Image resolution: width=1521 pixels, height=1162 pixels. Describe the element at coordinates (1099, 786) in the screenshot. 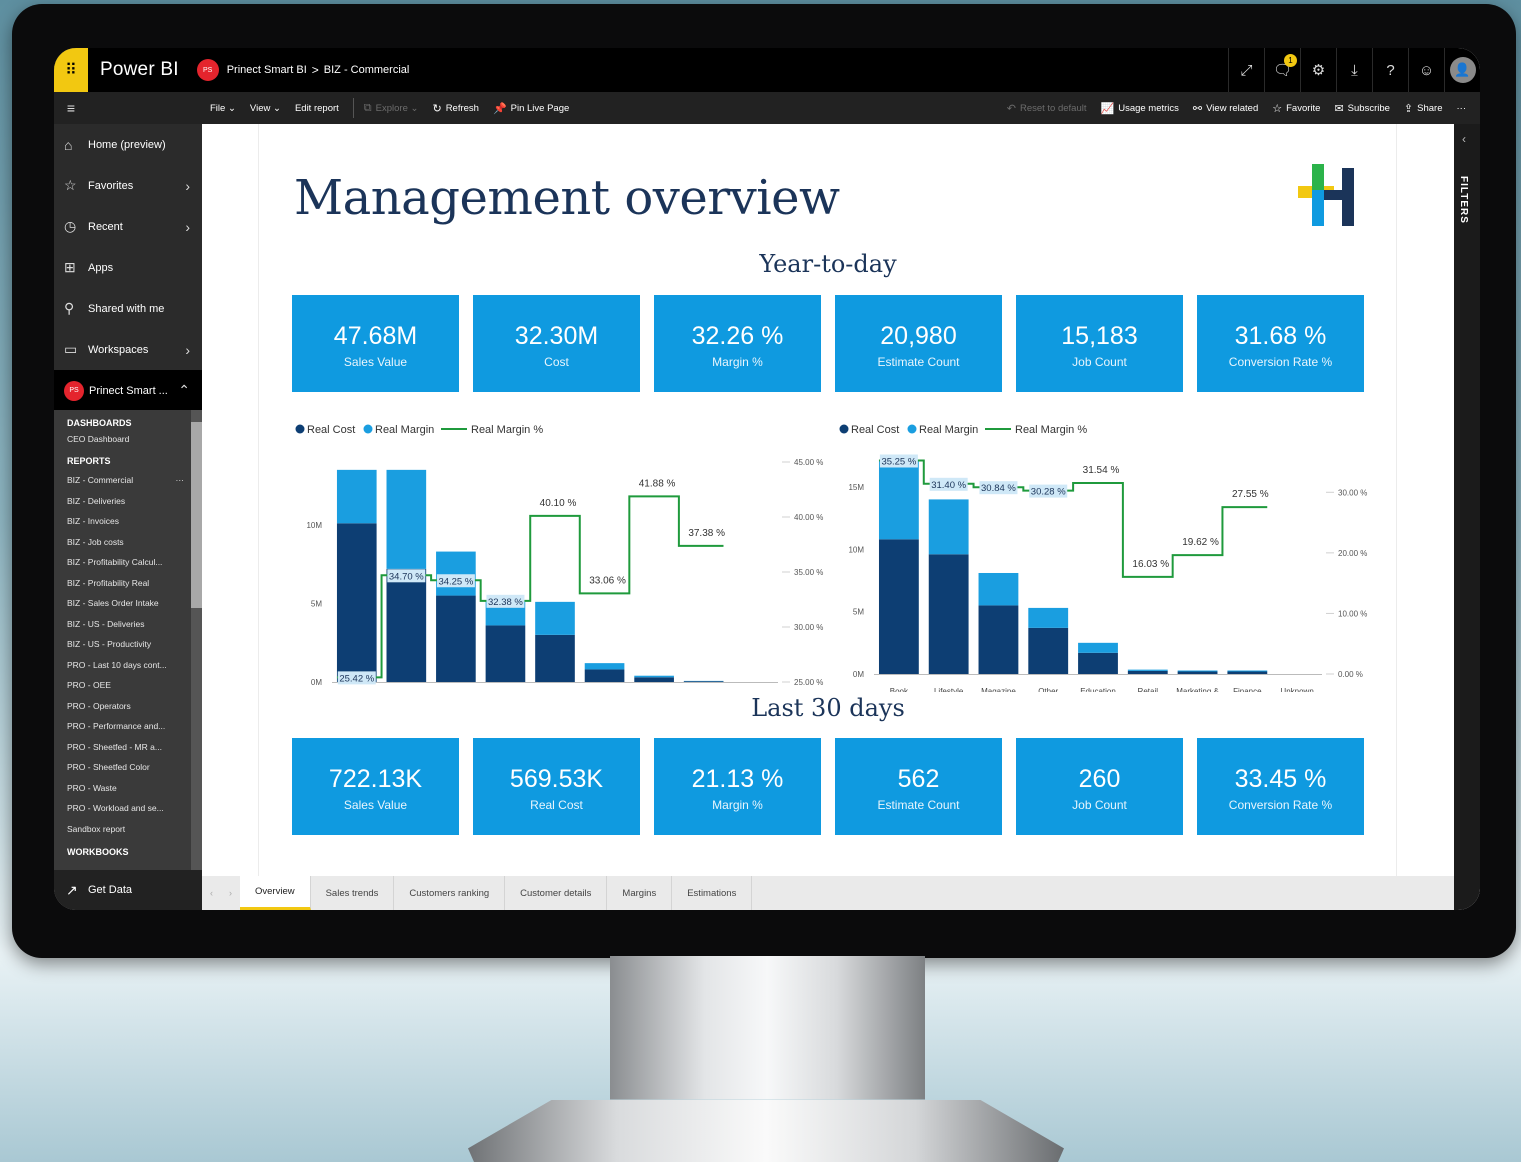

I see `kpi-card: 260 Job Count` at that location.